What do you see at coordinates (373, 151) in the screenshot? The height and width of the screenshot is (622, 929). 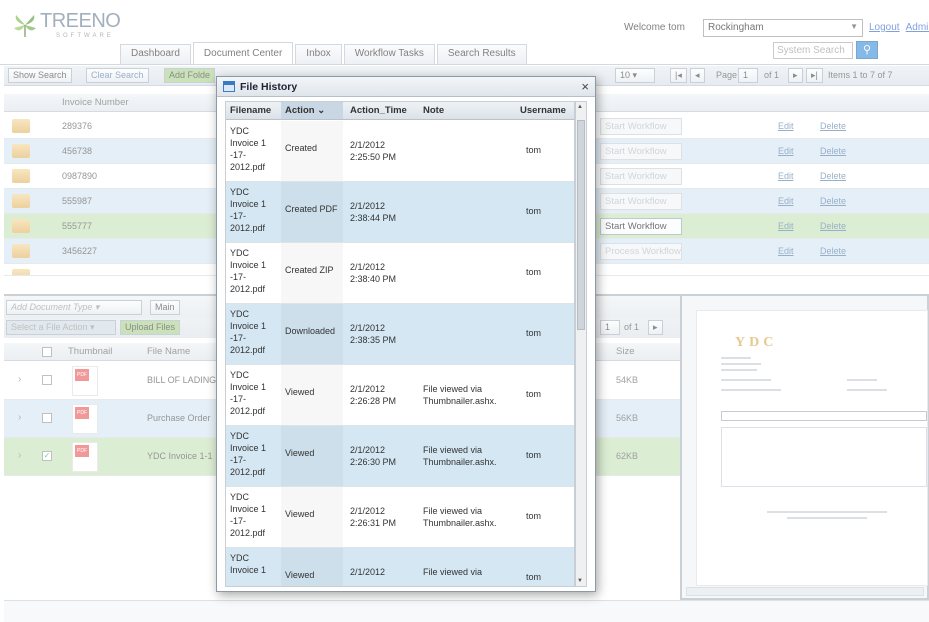 I see `history-time: 2/1/2012 2:25:50 PM` at bounding box center [373, 151].